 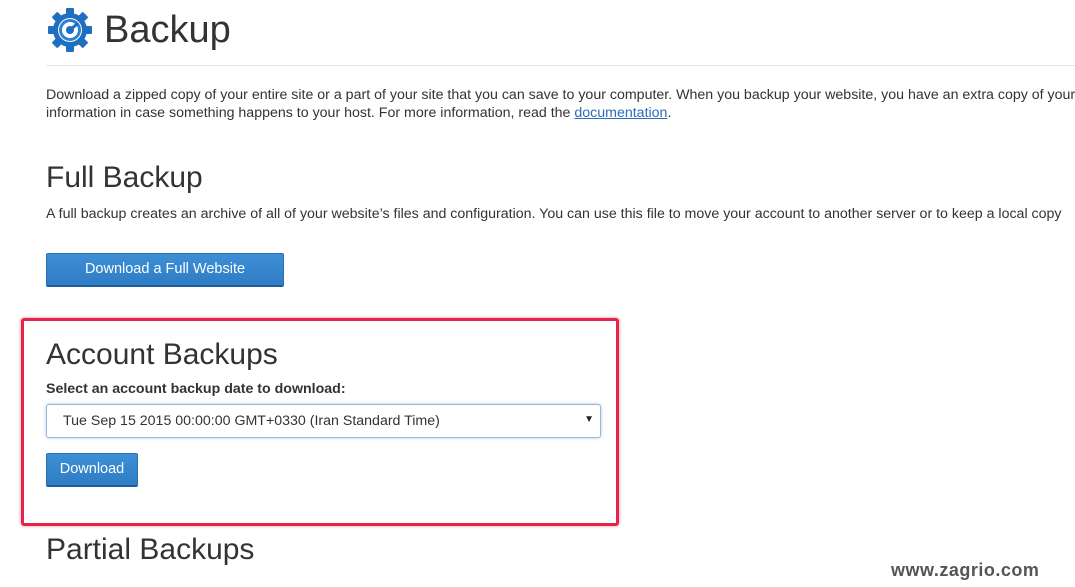 What do you see at coordinates (165, 280) in the screenshot?
I see `download-full-backup-button: Download a Full Website Backup` at bounding box center [165, 280].